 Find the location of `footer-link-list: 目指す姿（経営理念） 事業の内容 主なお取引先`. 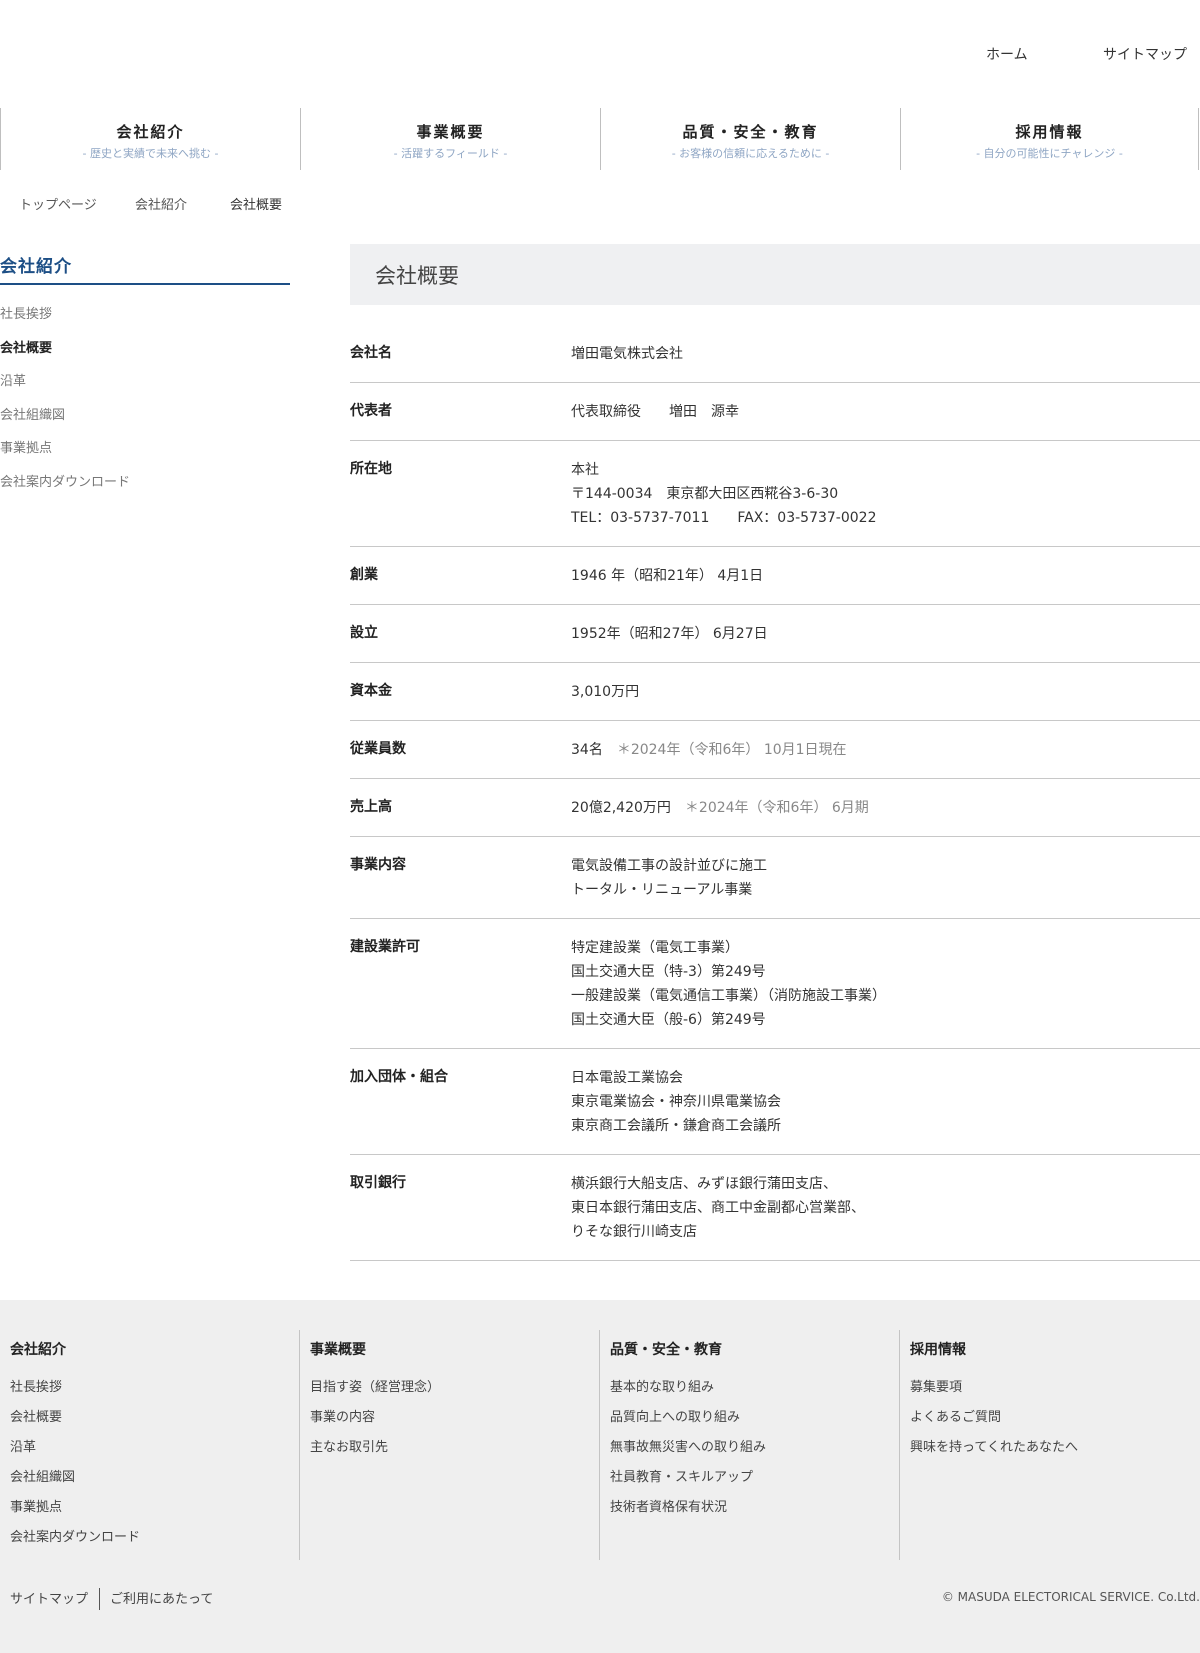

footer-link-list: 目指す姿（経営理念） 事業の内容 主なお取引先 is located at coordinates (454, 1423).